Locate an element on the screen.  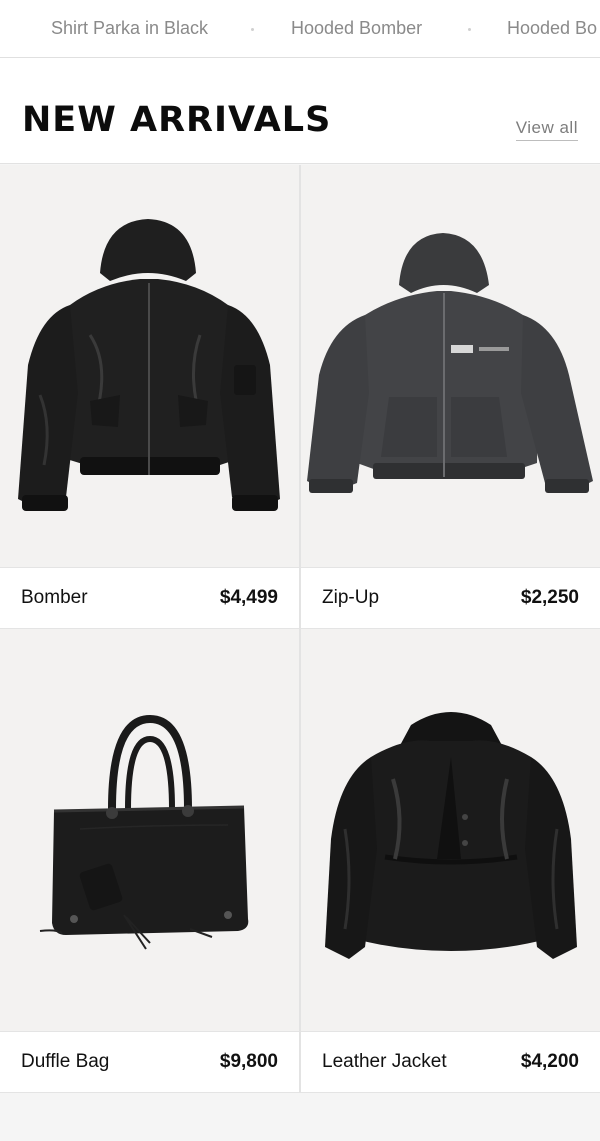
product-info: Zip-Up $2,250 is located at coordinates (450, 598).